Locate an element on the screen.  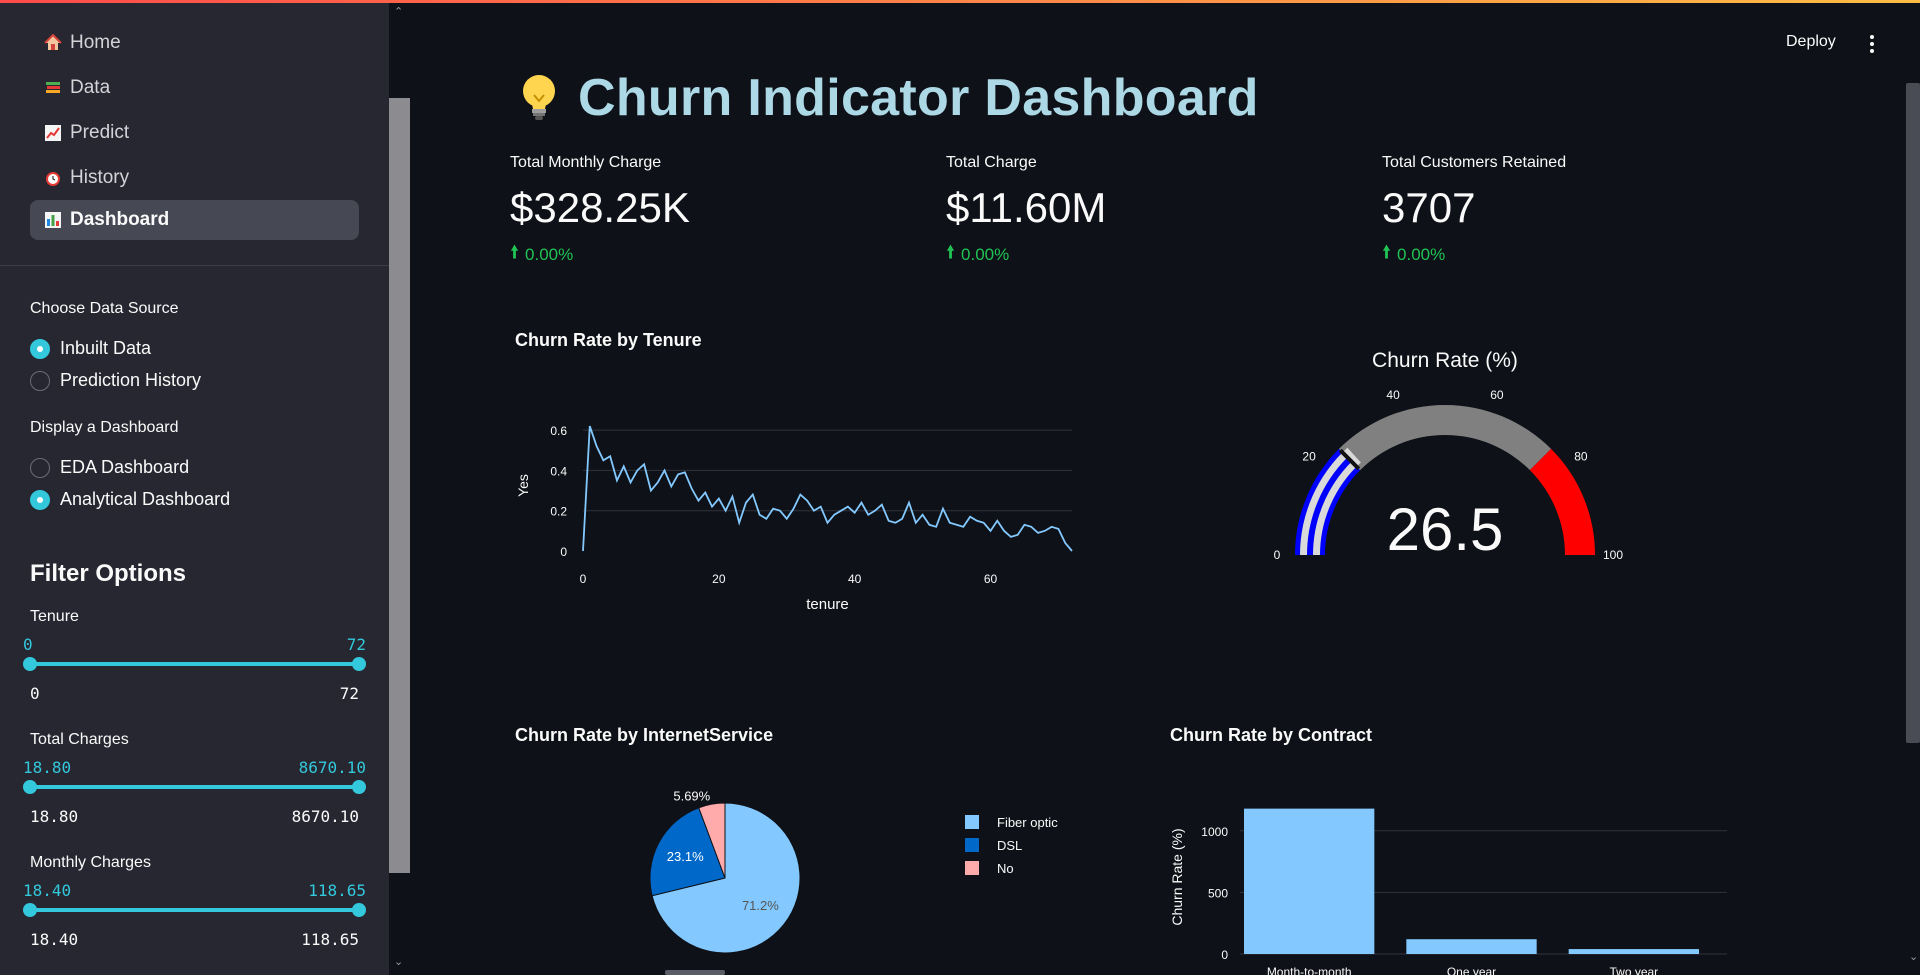
radio-indicator is located at coordinates (40, 467).